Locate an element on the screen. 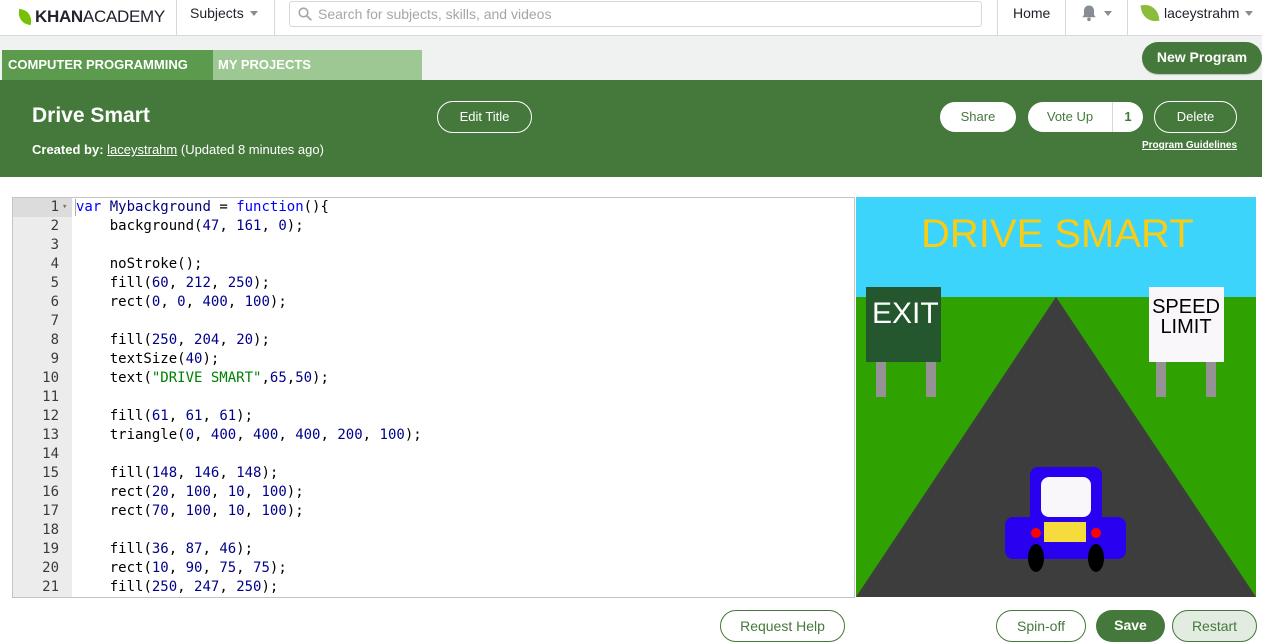 This screenshot has width=1262, height=643. request-help-button: Request Help is located at coordinates (782, 626).